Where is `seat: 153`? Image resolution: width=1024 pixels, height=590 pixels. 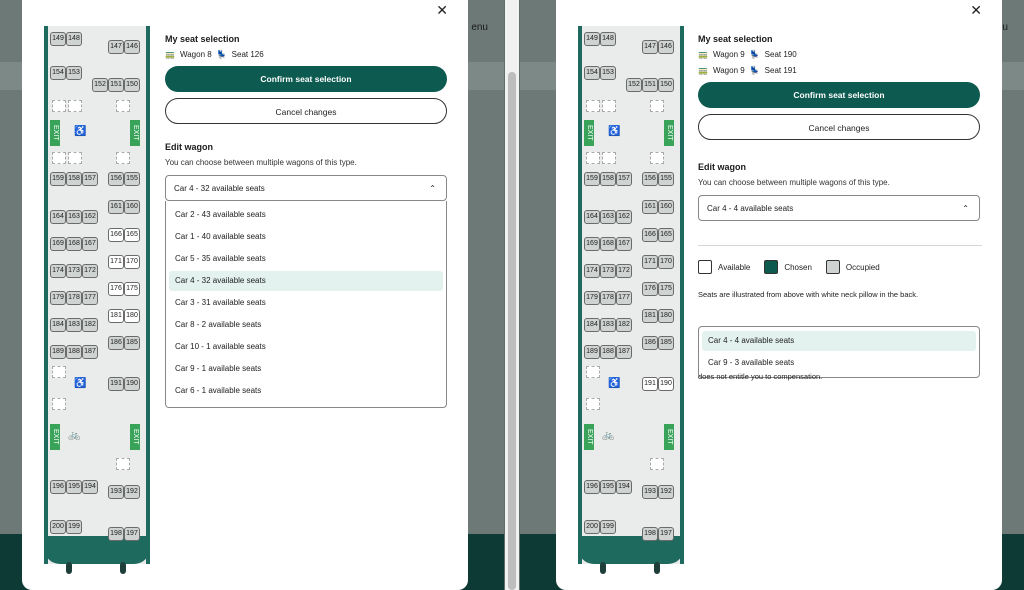
seat: 153 is located at coordinates (608, 73).